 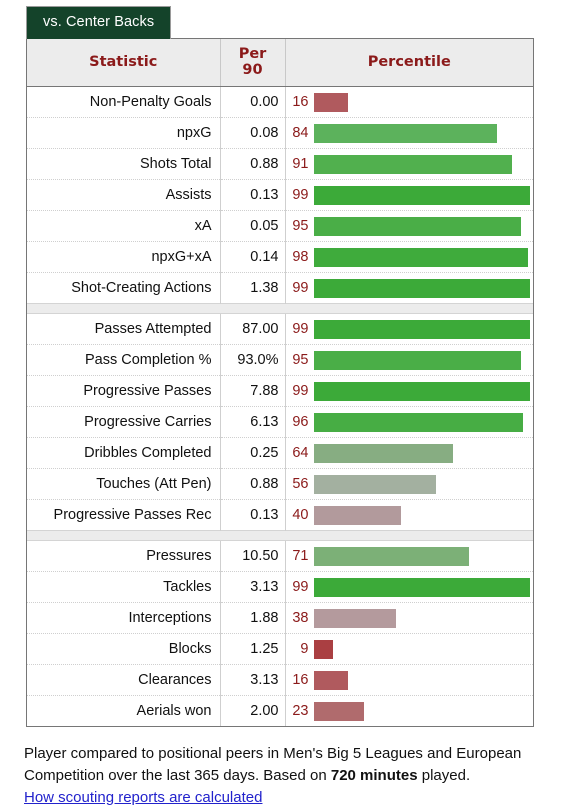 I want to click on footer-link-line: How scouting reports are calculated, so click(x=306, y=797).